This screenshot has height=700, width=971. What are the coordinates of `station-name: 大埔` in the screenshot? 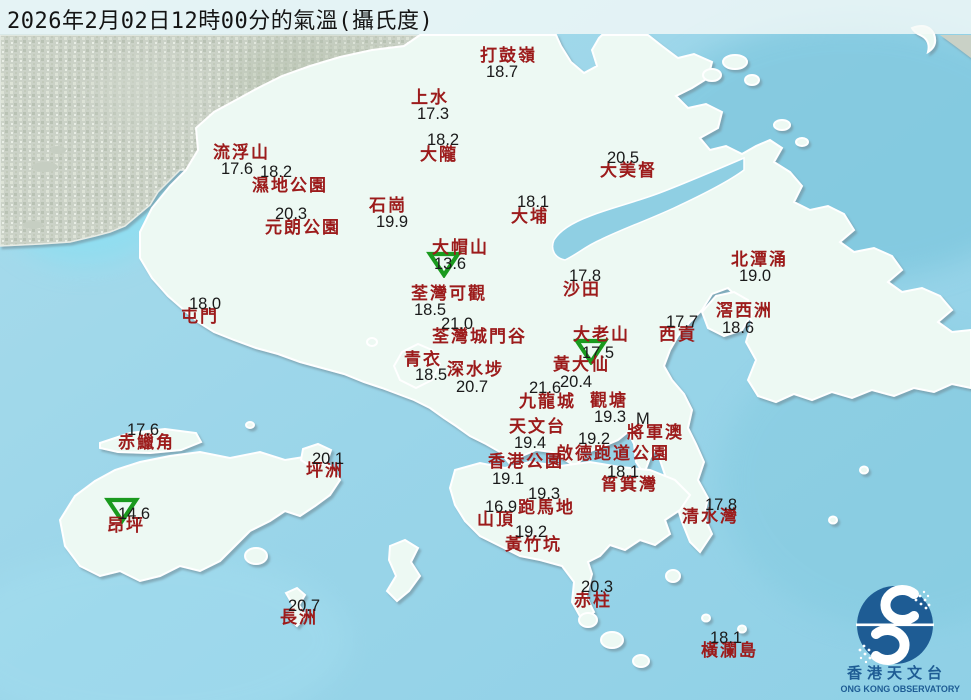 It's located at (530, 217).